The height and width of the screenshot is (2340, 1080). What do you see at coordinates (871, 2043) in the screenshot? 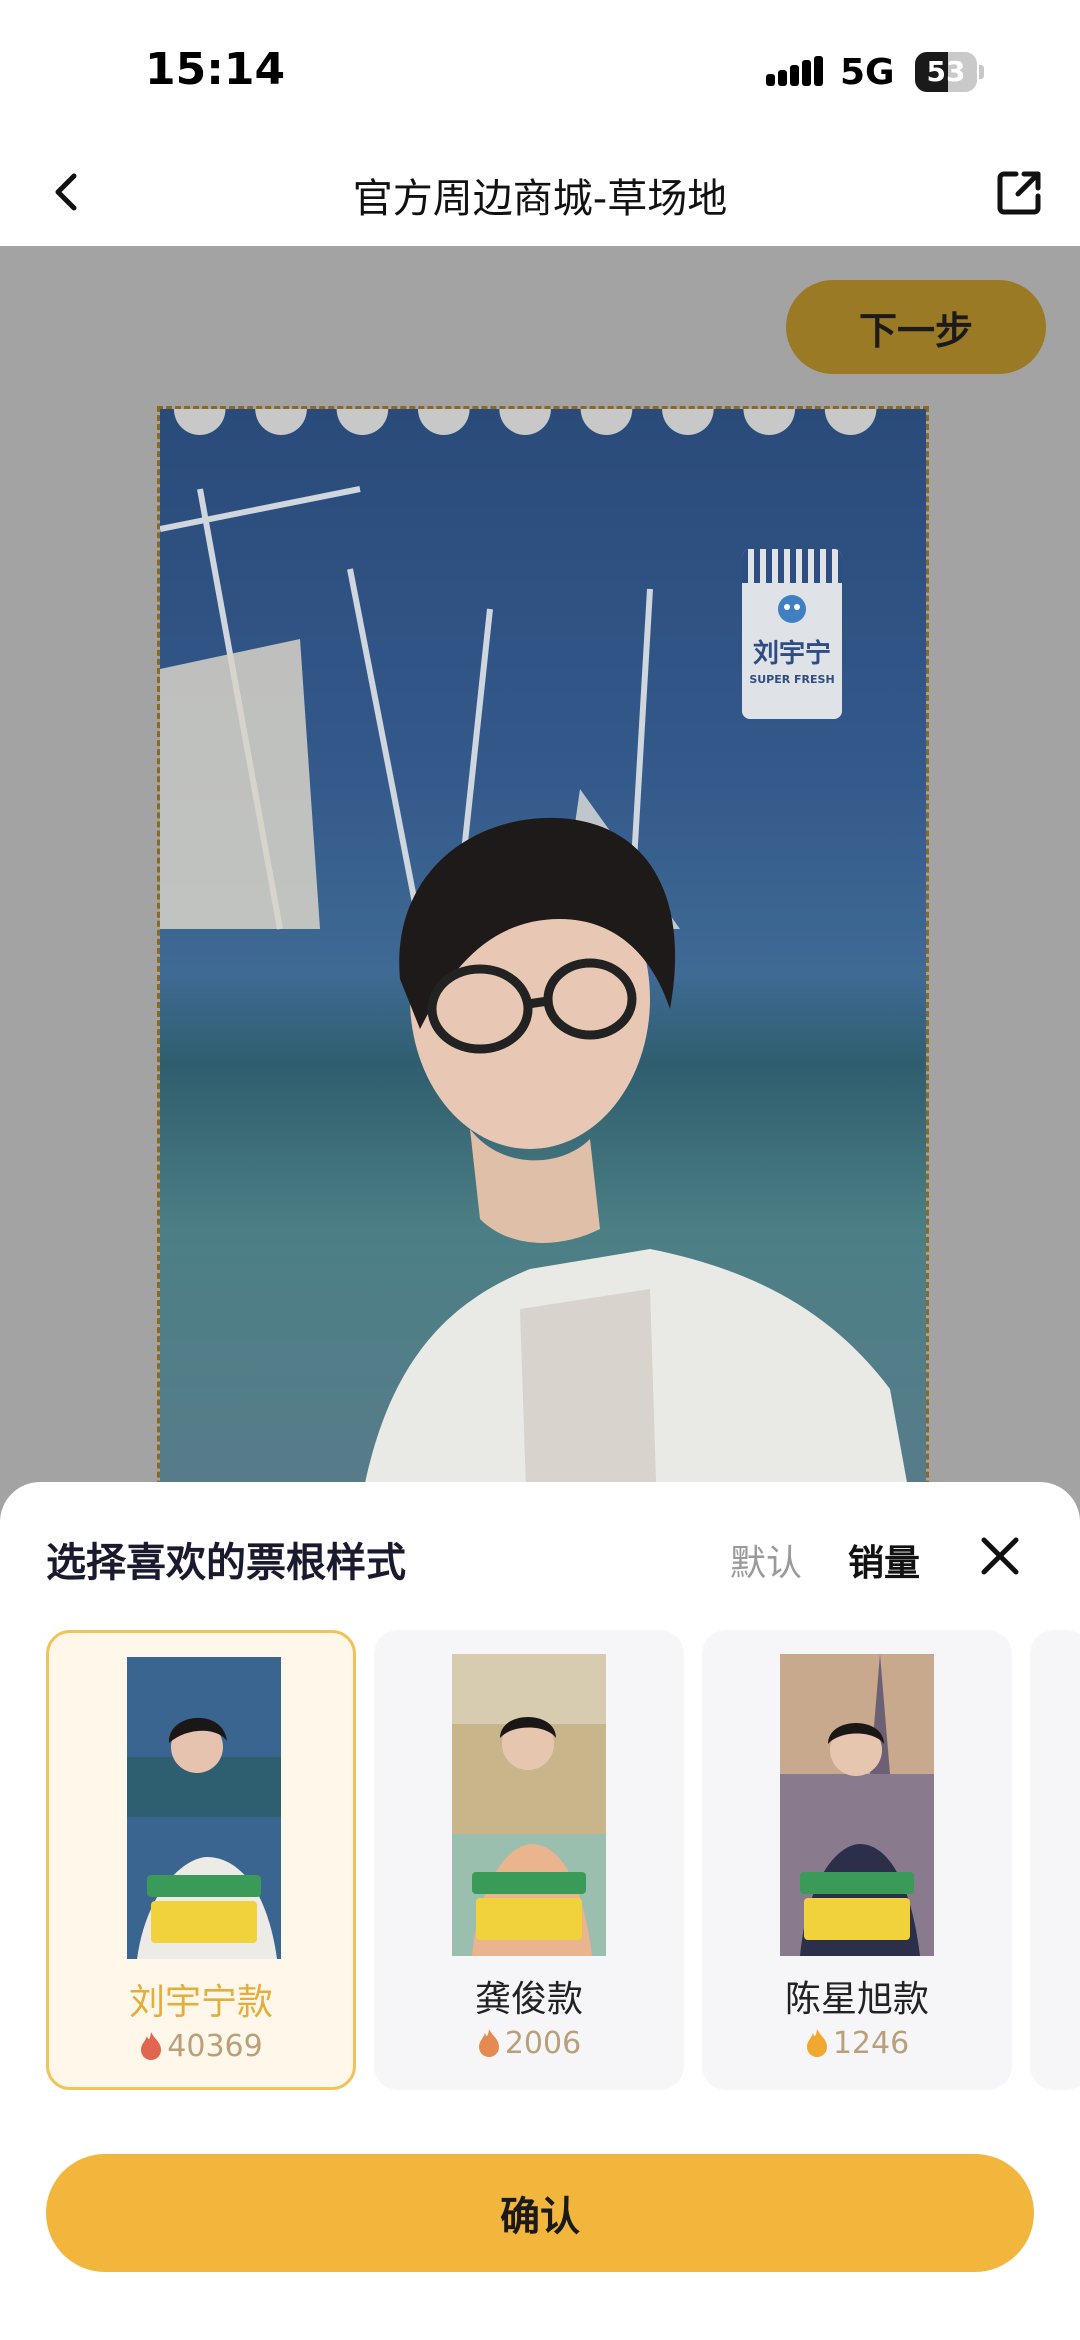
I see `card-count-value: 1246` at bounding box center [871, 2043].